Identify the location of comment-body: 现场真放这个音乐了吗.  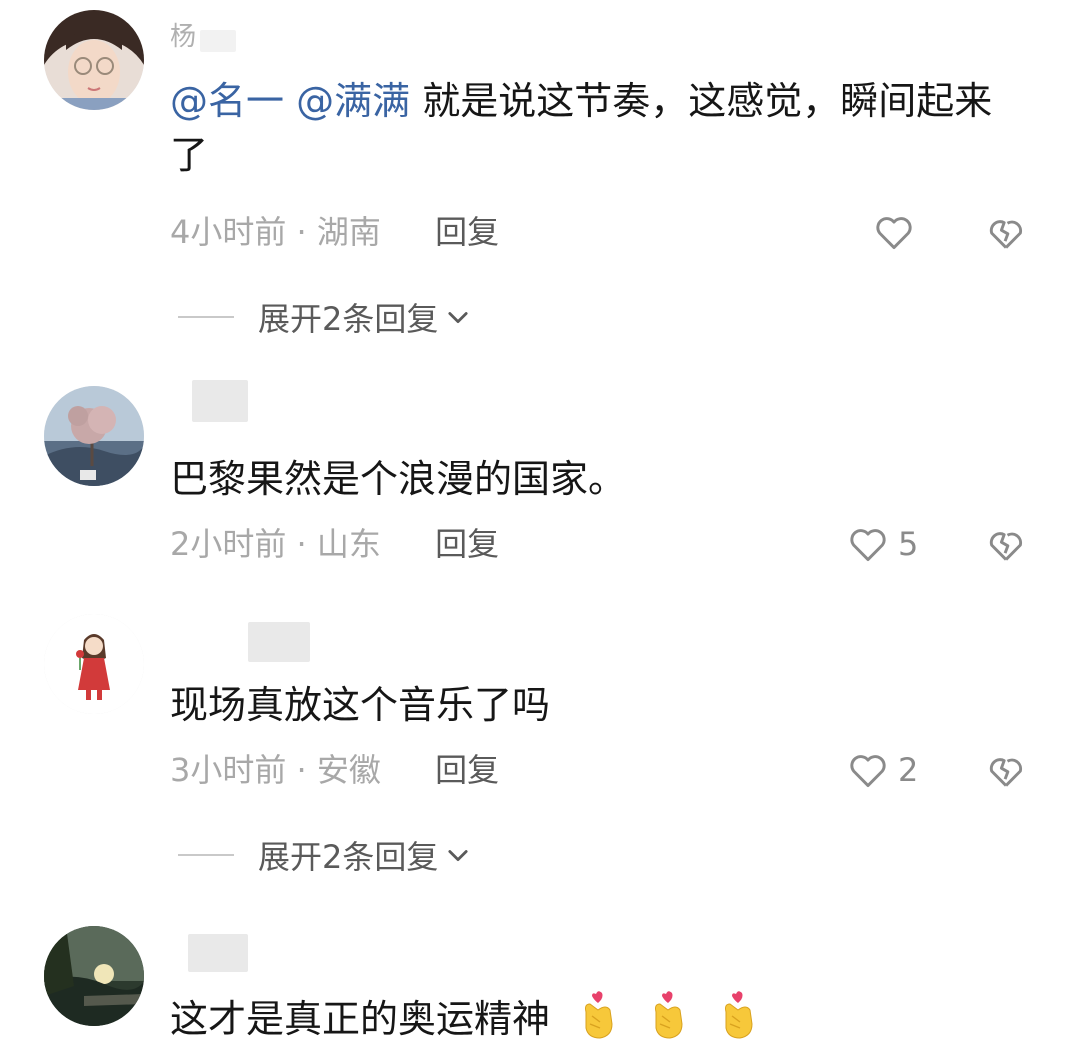
(360, 705).